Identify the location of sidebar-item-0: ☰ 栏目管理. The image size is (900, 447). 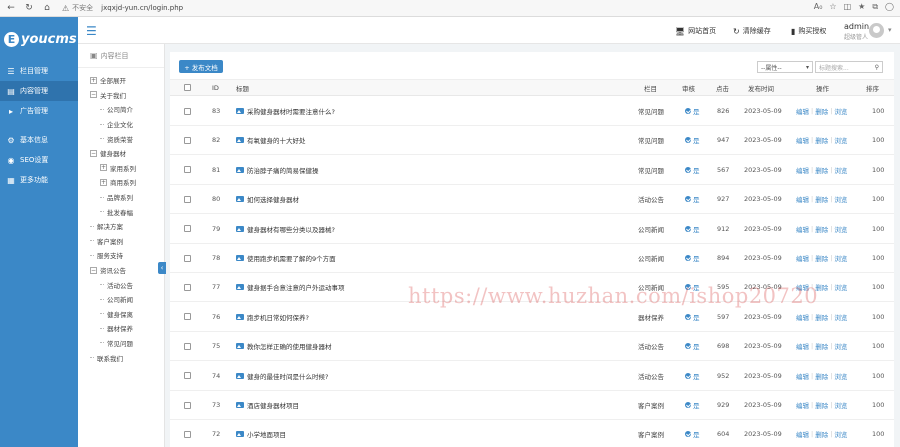
(39, 71).